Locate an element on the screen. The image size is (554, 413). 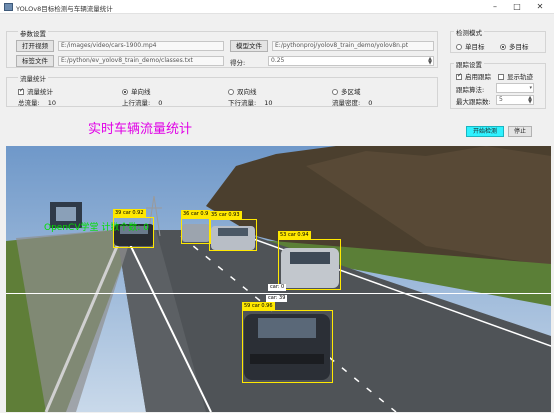
window-title: YOLOv8目标检测与车辆流量统计 is located at coordinates (64, 9).